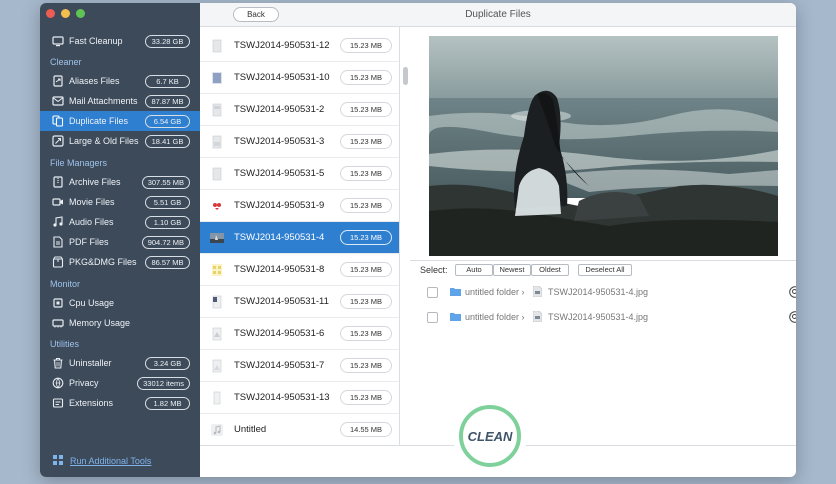  What do you see at coordinates (167, 262) in the screenshot?
I see `size-badge: 86.57 MB` at bounding box center [167, 262].